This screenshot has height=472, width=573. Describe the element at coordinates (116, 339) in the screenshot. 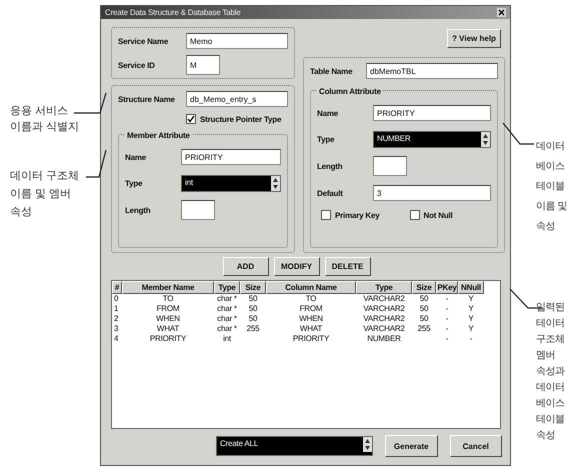

I see `table-cell-text: 4` at that location.